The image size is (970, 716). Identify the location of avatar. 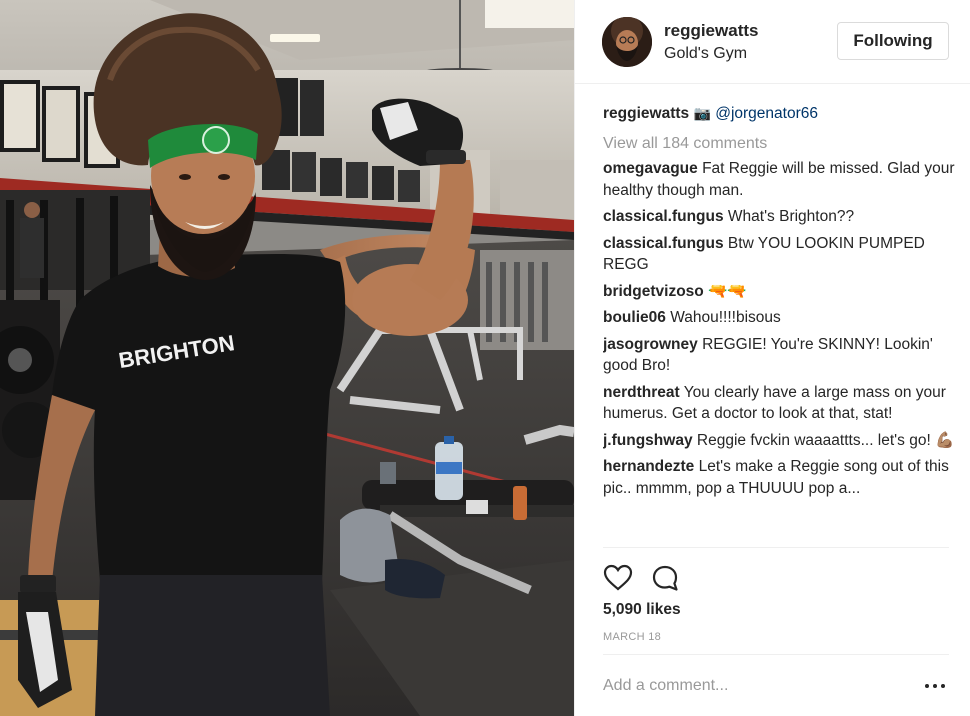
(627, 42).